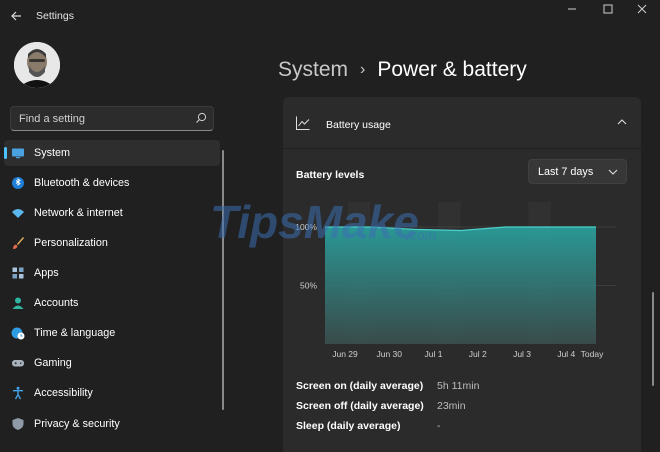 Image resolution: width=660 pixels, height=452 pixels. What do you see at coordinates (360, 386) in the screenshot?
I see `stat-label: Screen on (daily average)` at bounding box center [360, 386].